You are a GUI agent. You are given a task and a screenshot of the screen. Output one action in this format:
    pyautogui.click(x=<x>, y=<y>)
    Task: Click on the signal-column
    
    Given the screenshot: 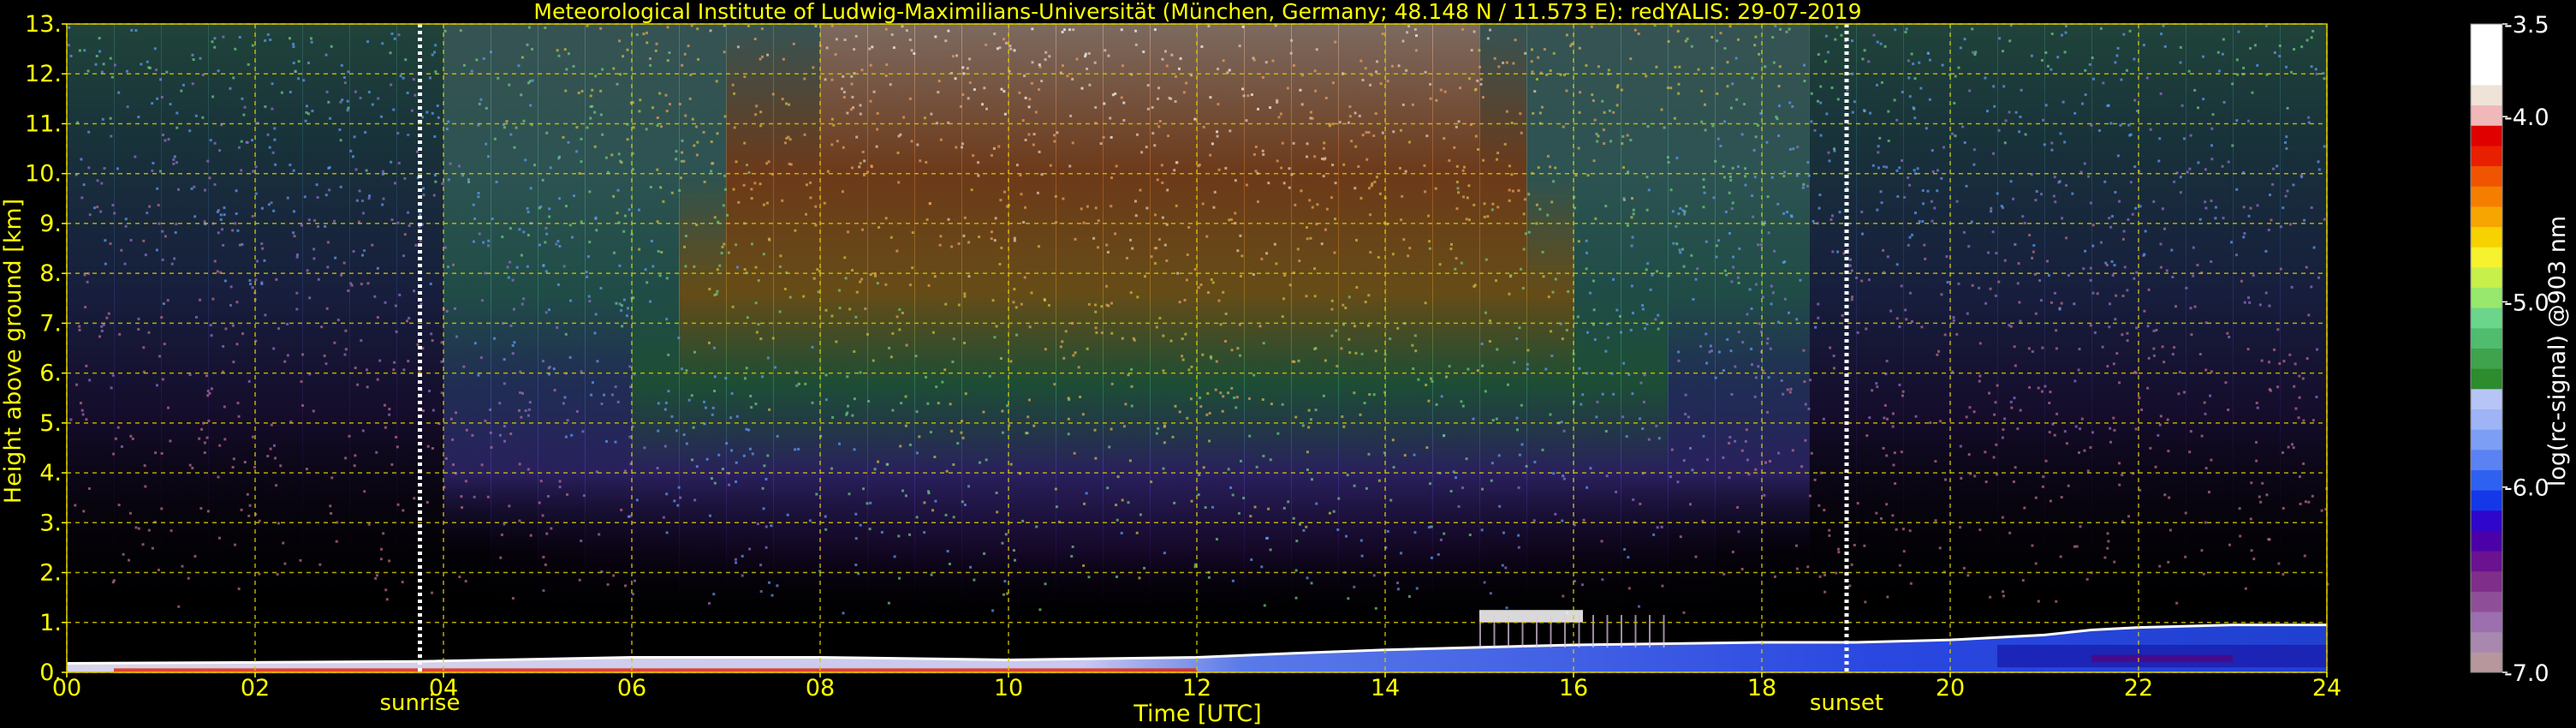 What is the action you would take?
    pyautogui.click(x=1315, y=324)
    